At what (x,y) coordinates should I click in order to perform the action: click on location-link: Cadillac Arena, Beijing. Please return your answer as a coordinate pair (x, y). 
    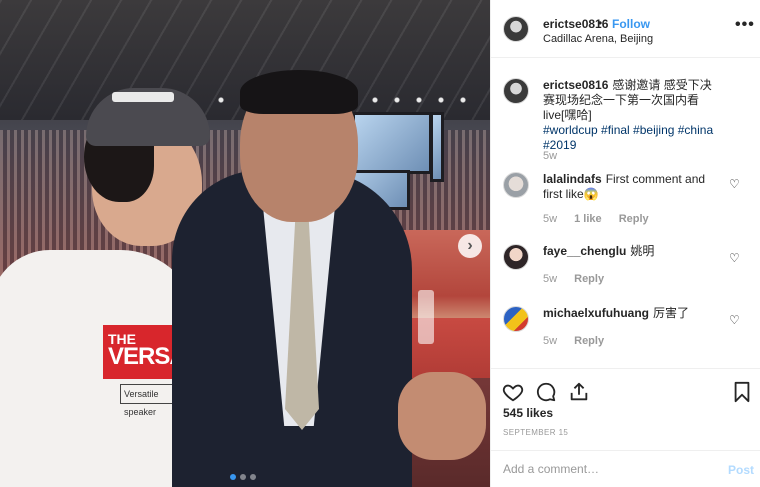
    Looking at the image, I should click on (598, 39).